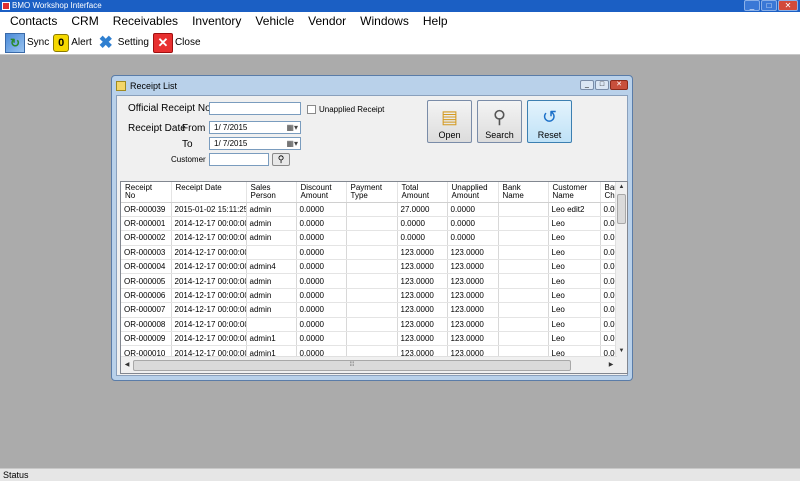  I want to click on table-cell: OR-000003, so click(146, 253).